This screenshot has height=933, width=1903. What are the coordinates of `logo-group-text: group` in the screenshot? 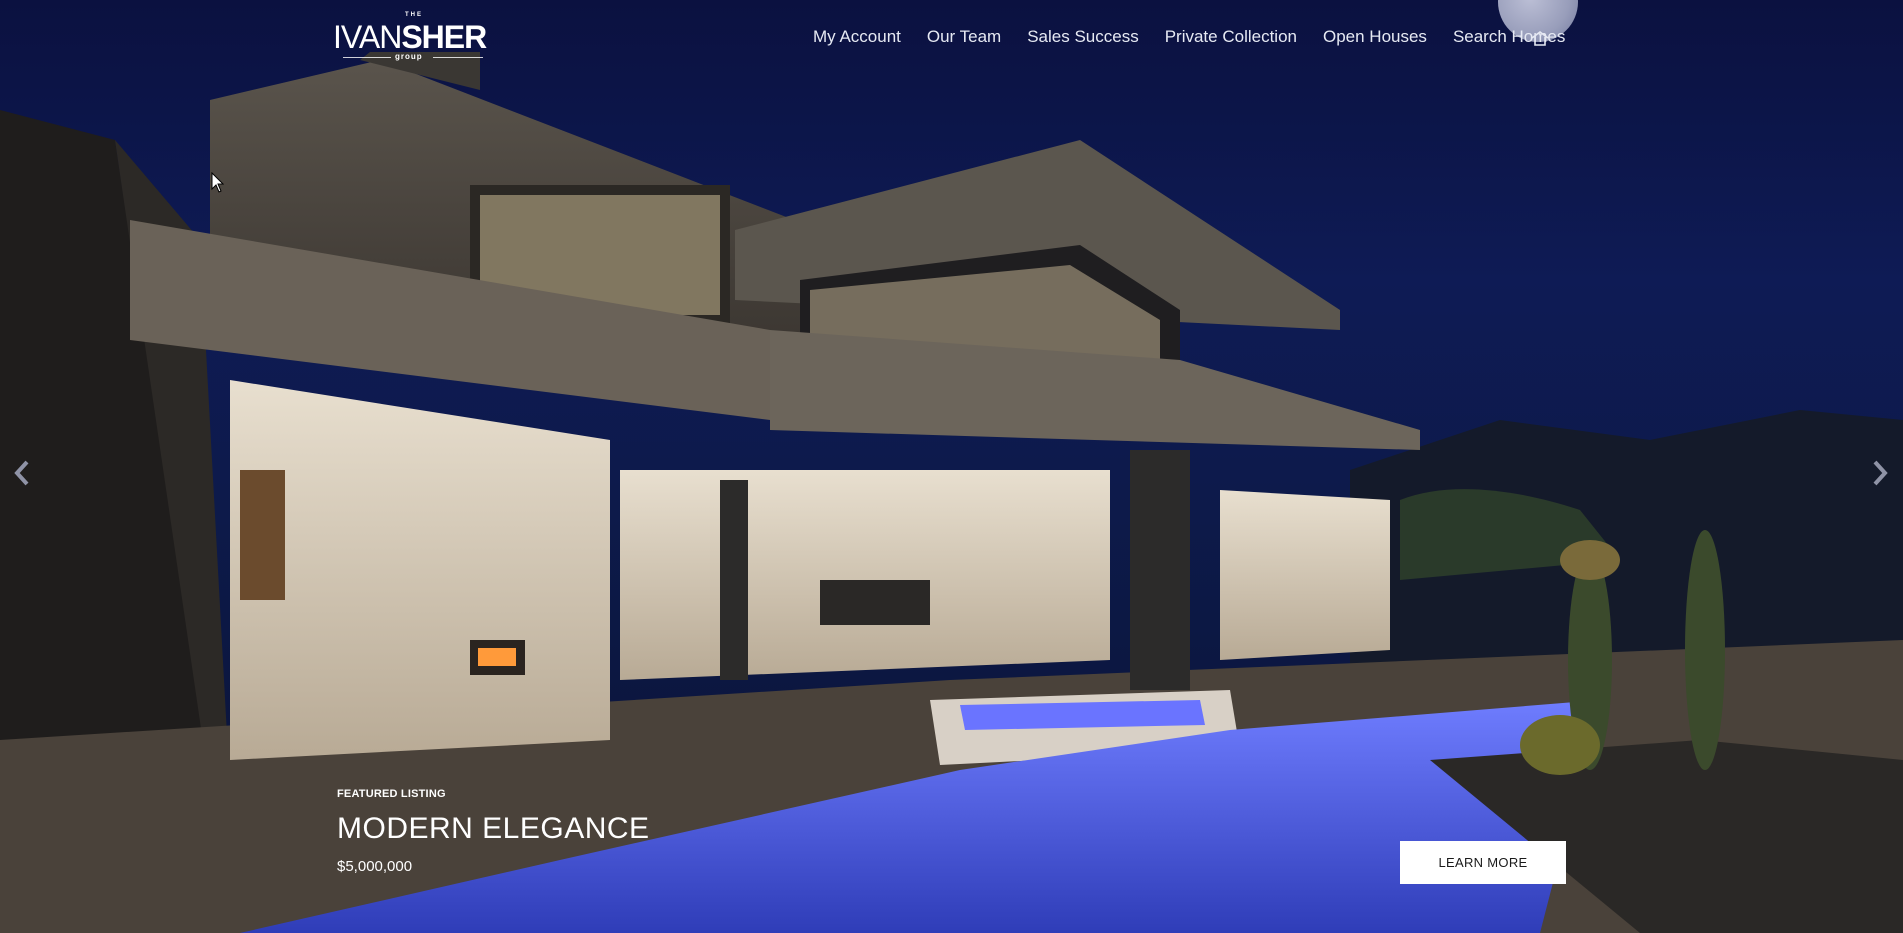 It's located at (409, 56).